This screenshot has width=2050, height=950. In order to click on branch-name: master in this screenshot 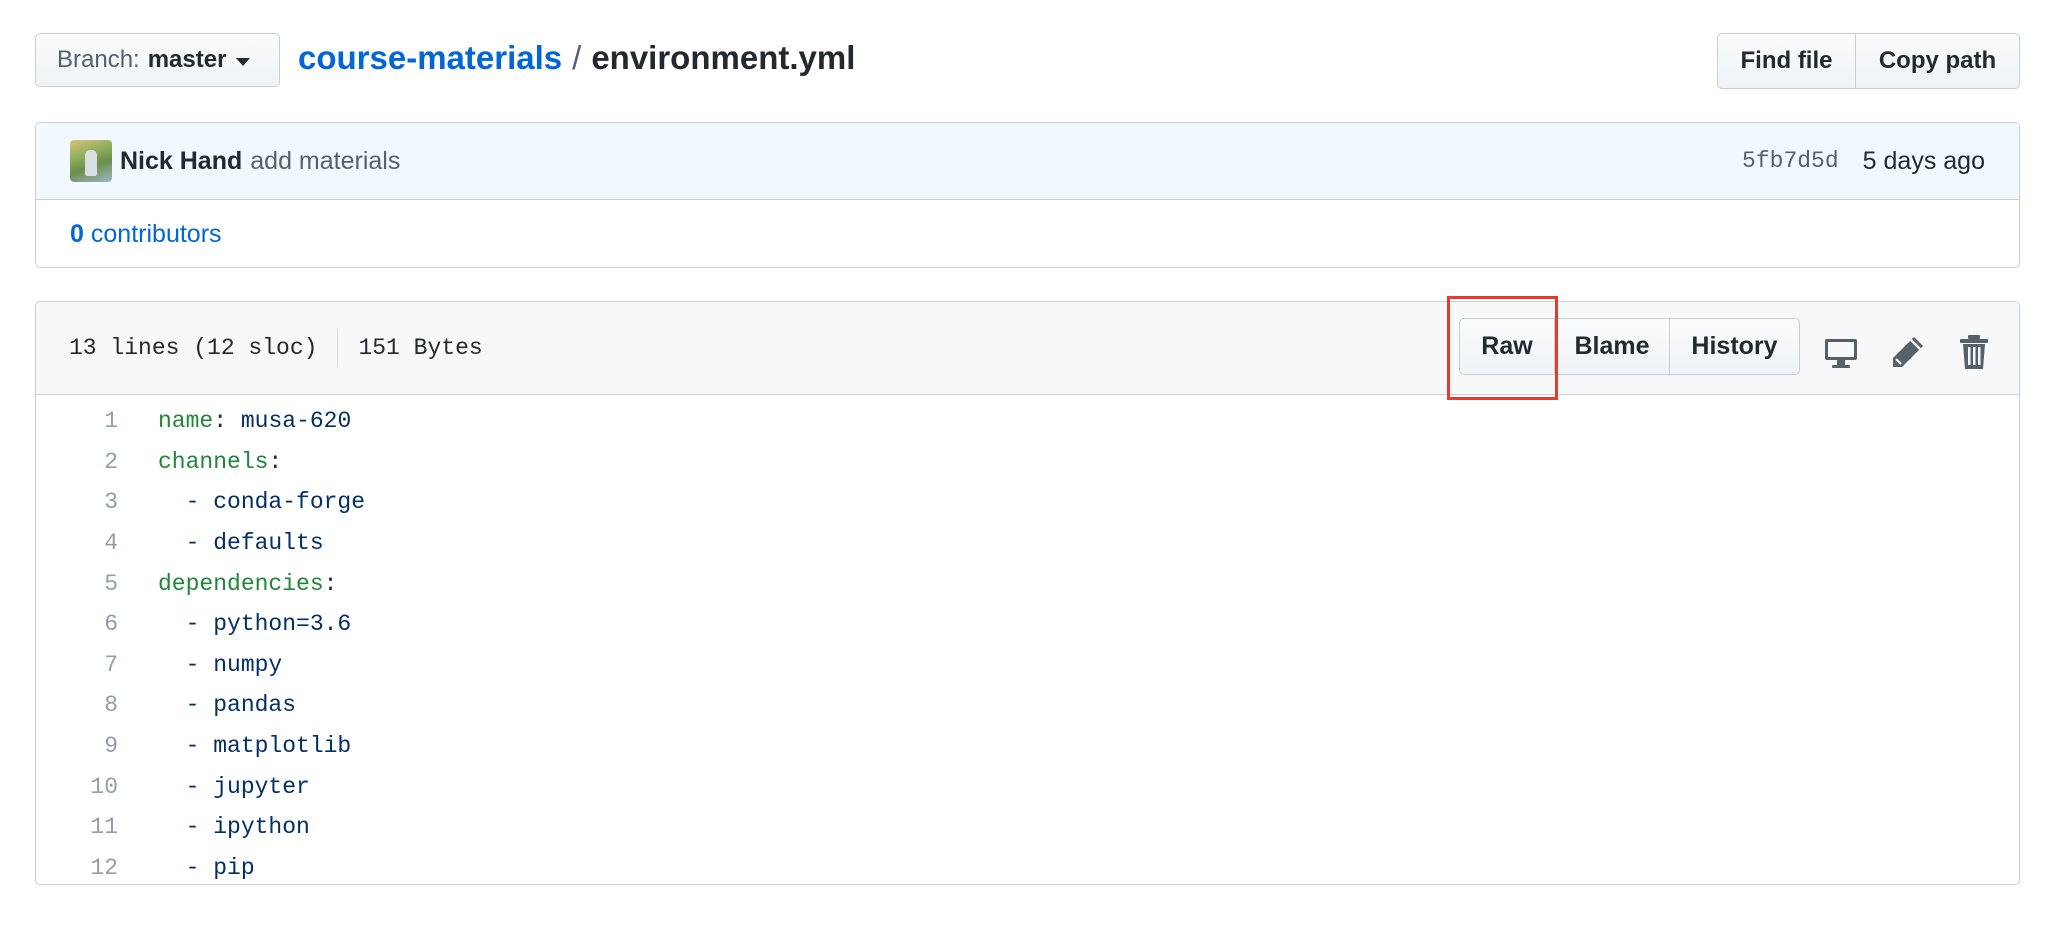, I will do `click(187, 59)`.